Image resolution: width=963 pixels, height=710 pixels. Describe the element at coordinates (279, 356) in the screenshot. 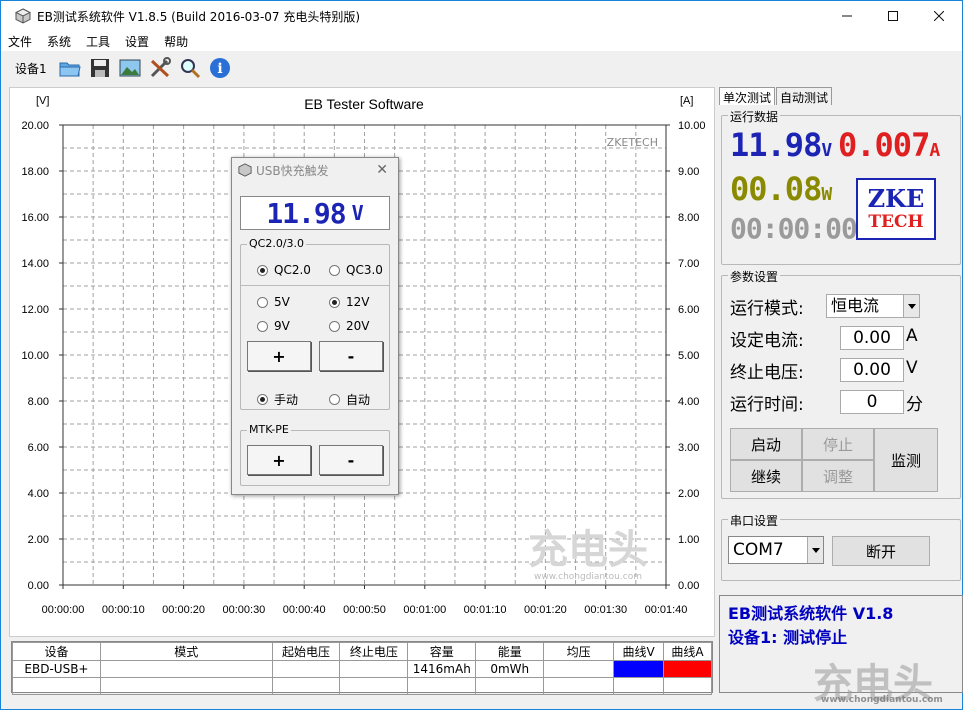

I see `qc-plus-button: +` at that location.